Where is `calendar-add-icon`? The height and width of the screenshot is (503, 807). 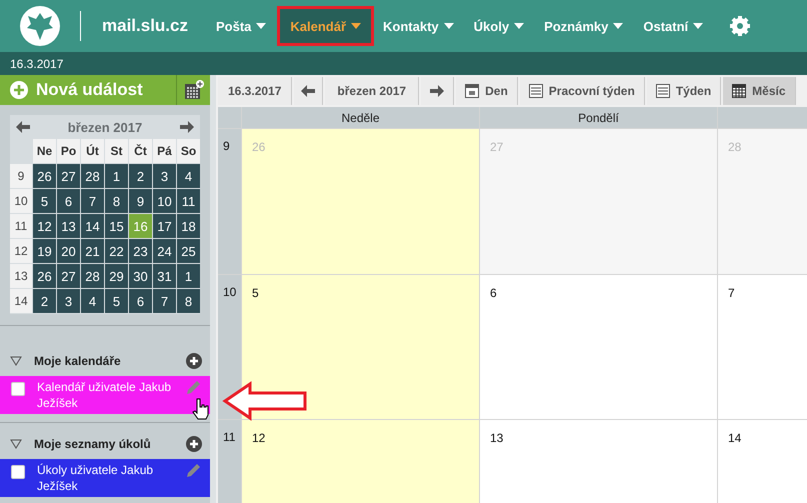
calendar-add-icon is located at coordinates (194, 90).